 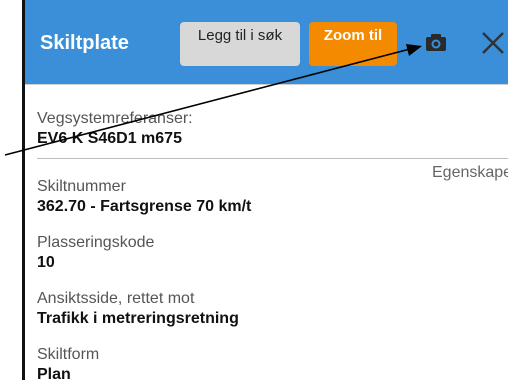 I want to click on road-reference-value: EV6 K S46D1 m675, so click(x=115, y=139).